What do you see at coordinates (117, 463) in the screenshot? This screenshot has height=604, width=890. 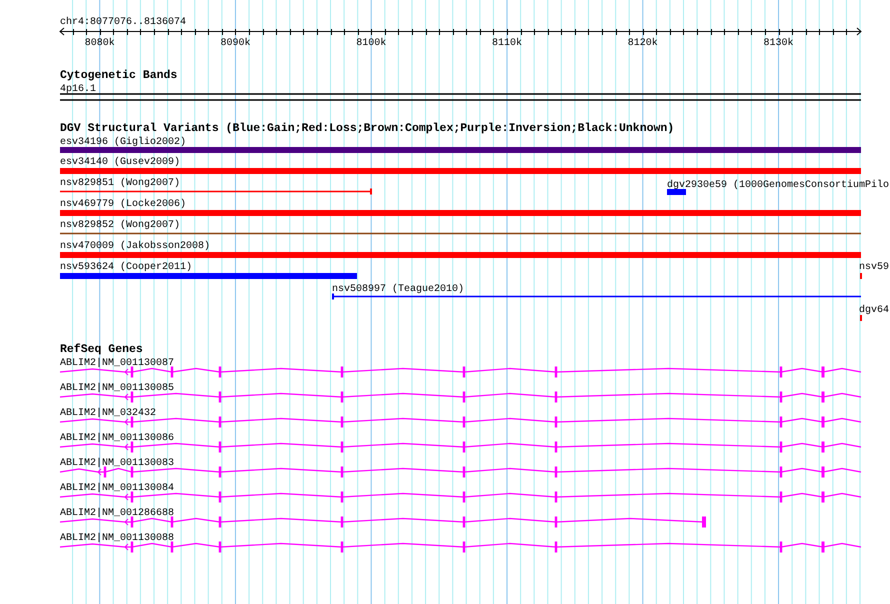 I see `gene-label: ABLIM2|NM_001130083` at bounding box center [117, 463].